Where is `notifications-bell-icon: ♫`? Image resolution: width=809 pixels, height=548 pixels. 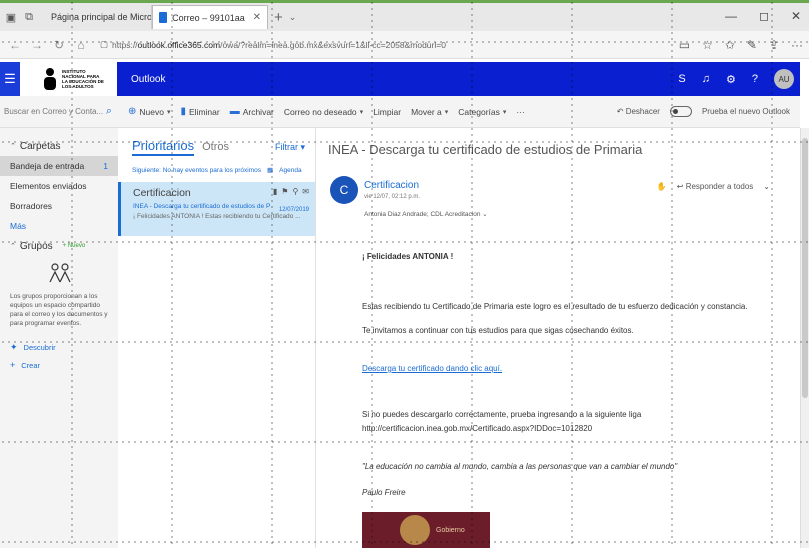
notifications-bell-icon: ♫ is located at coordinates (706, 79).